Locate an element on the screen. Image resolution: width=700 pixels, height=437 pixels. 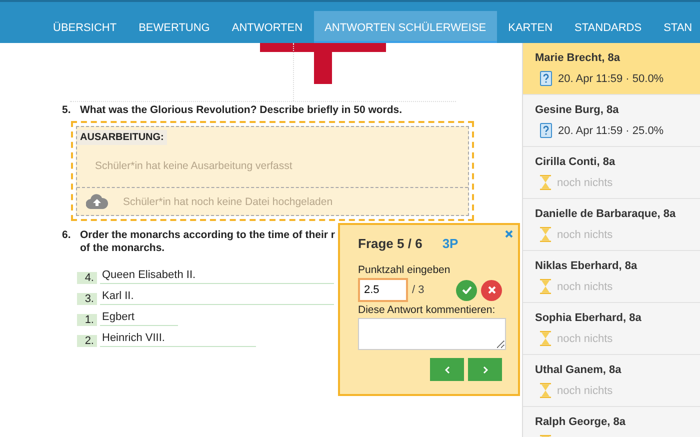
student-item: Sophia Eberhard, 8a noch nichts is located at coordinates (611, 329).